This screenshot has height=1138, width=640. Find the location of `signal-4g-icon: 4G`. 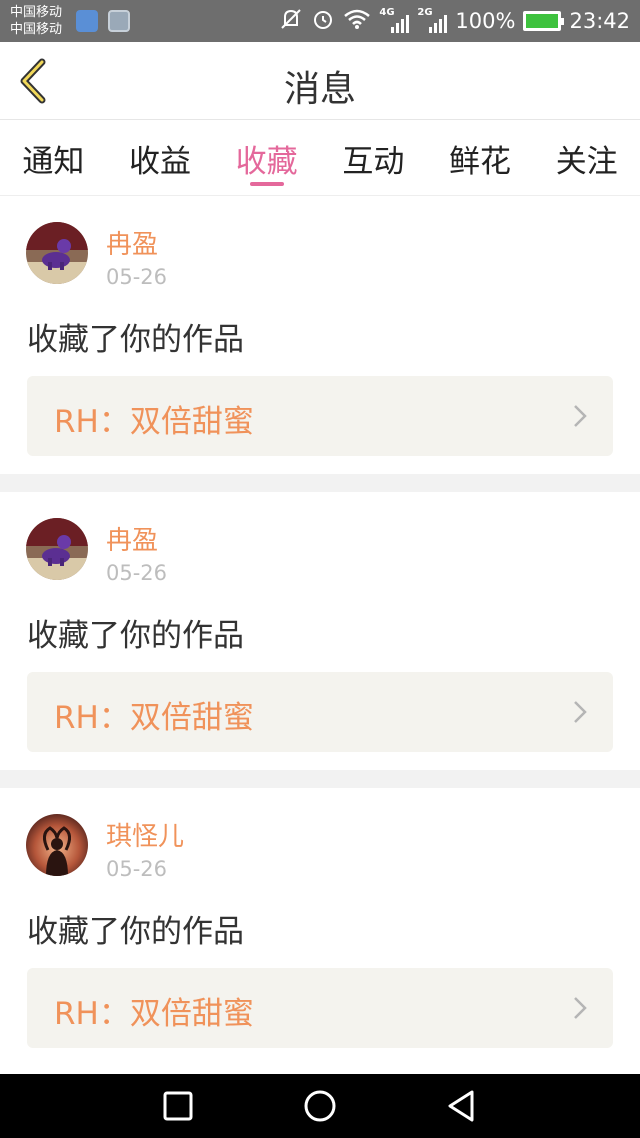

signal-4g-icon: 4G is located at coordinates (394, 21).